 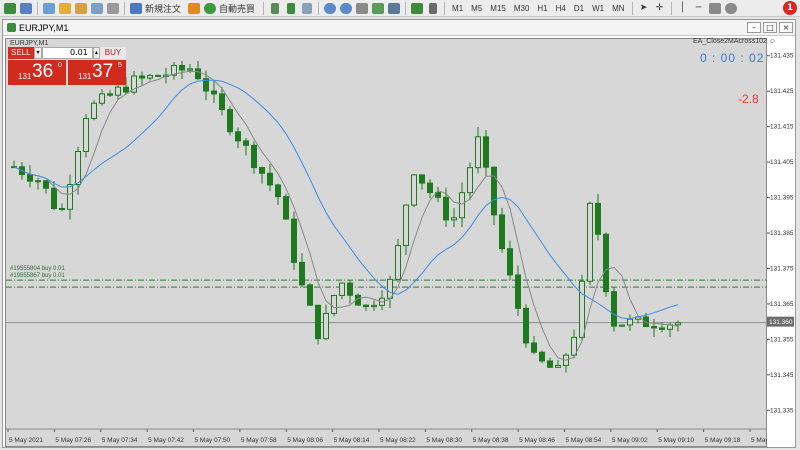 What do you see at coordinates (561, 8) in the screenshot?
I see `timeframe-h4: H4` at bounding box center [561, 8].